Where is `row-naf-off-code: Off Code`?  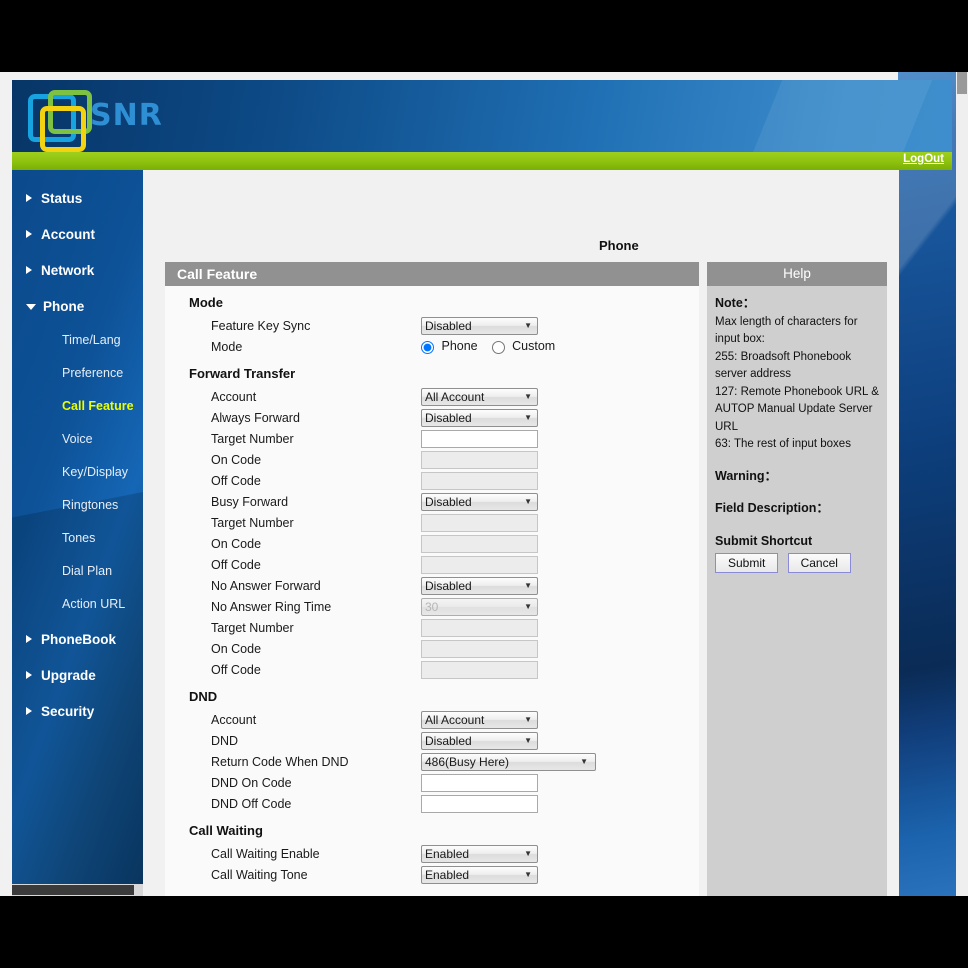
row-naf-off-code: Off Code is located at coordinates (432, 669).